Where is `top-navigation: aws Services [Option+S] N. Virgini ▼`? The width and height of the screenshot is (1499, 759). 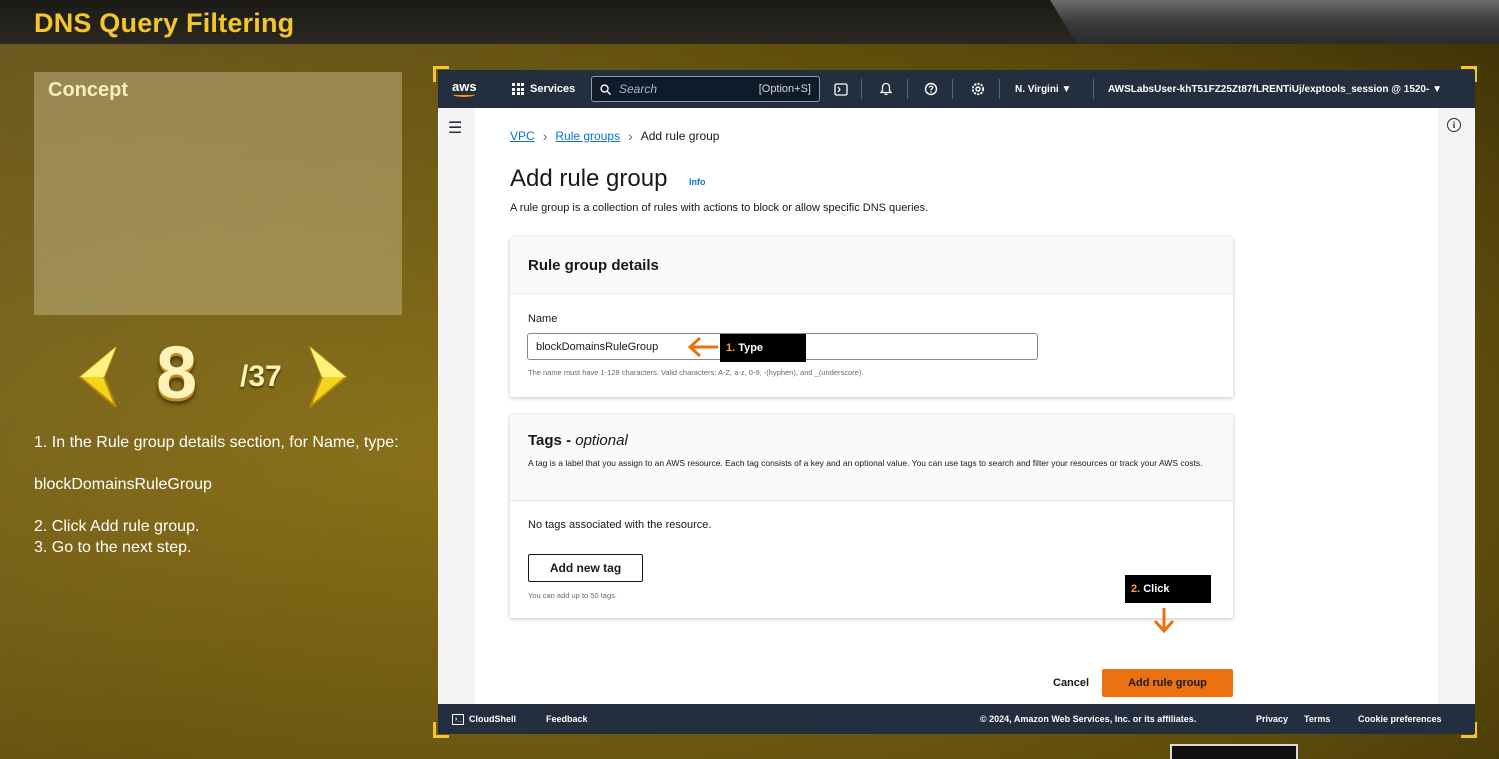 top-navigation: aws Services [Option+S] N. Virgini ▼ is located at coordinates (956, 89).